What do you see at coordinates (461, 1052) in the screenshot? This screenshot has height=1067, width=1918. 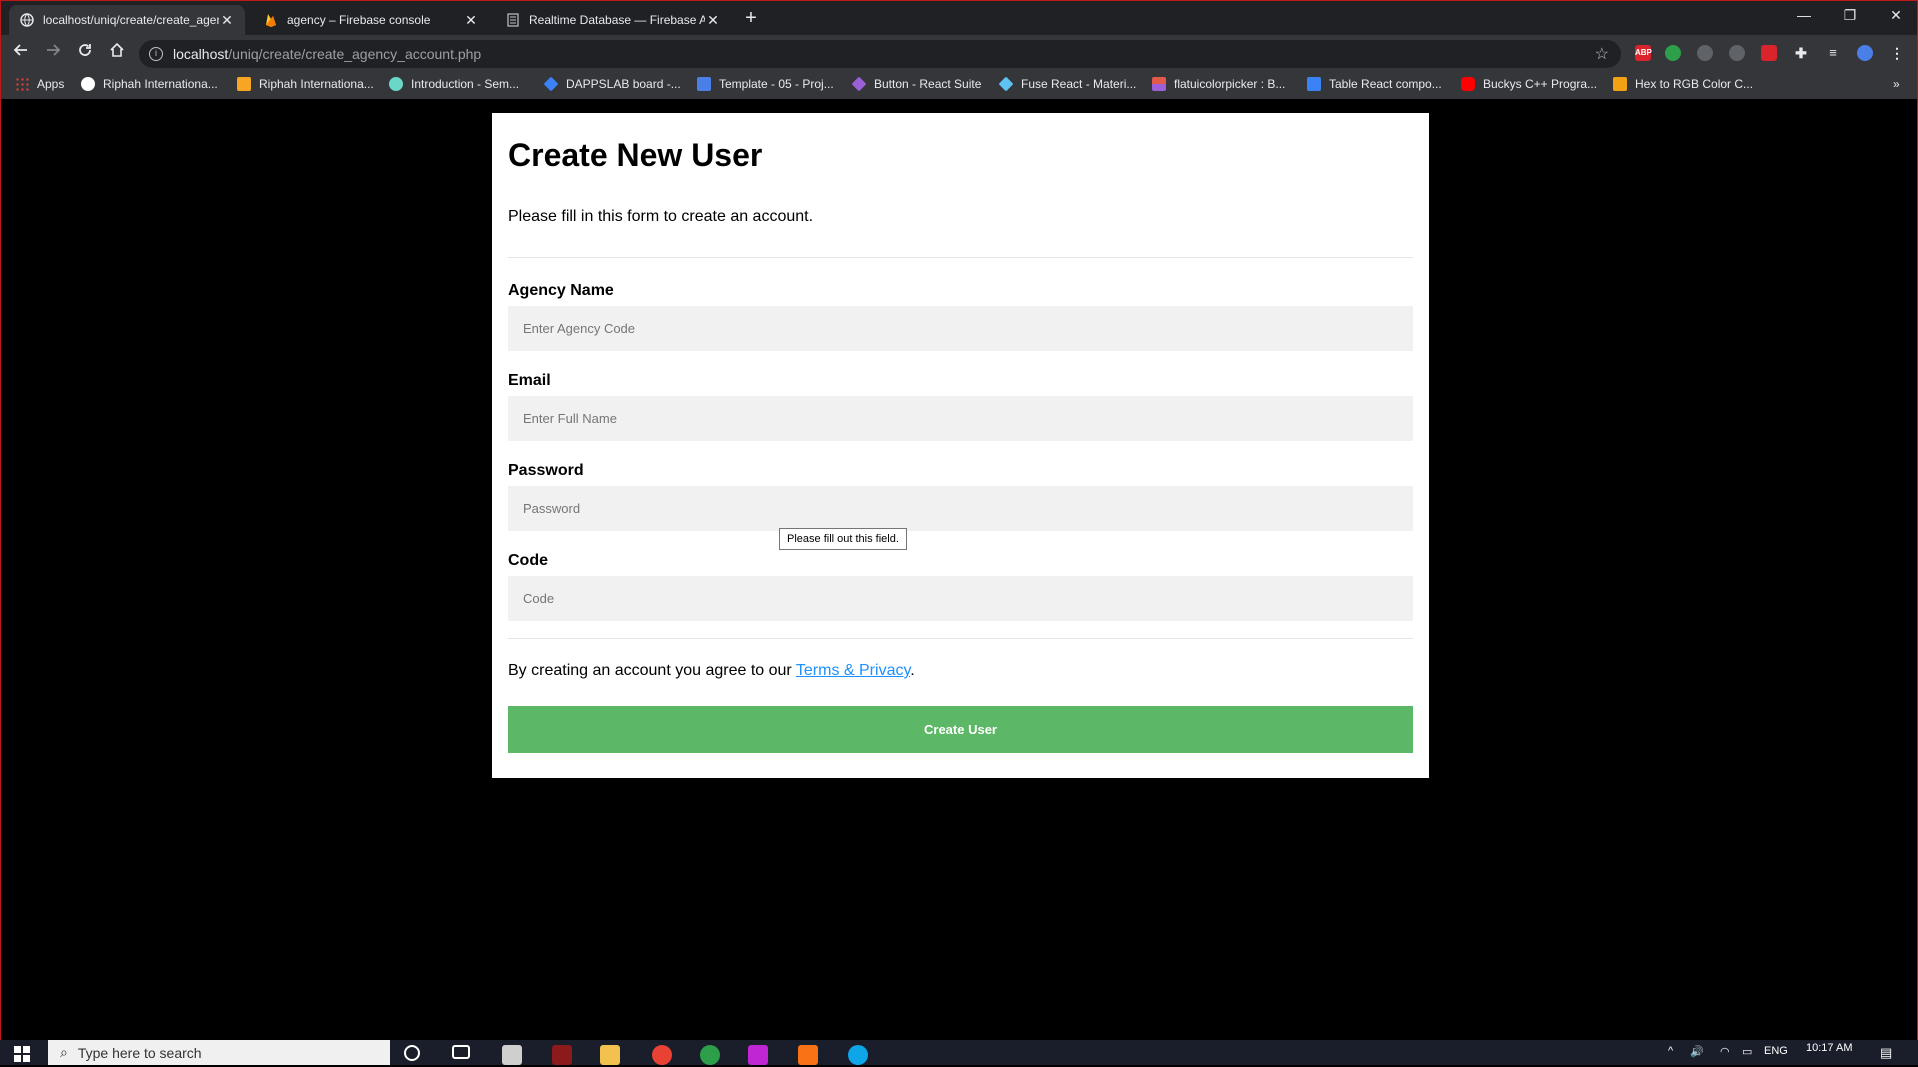 I see `task-view-icon` at bounding box center [461, 1052].